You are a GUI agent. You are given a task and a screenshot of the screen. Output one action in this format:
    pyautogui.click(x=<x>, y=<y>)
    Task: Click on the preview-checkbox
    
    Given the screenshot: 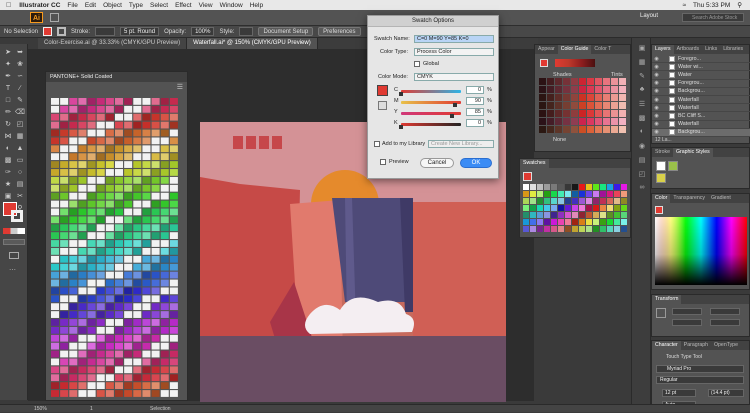 What is the action you would take?
    pyautogui.click(x=383, y=162)
    